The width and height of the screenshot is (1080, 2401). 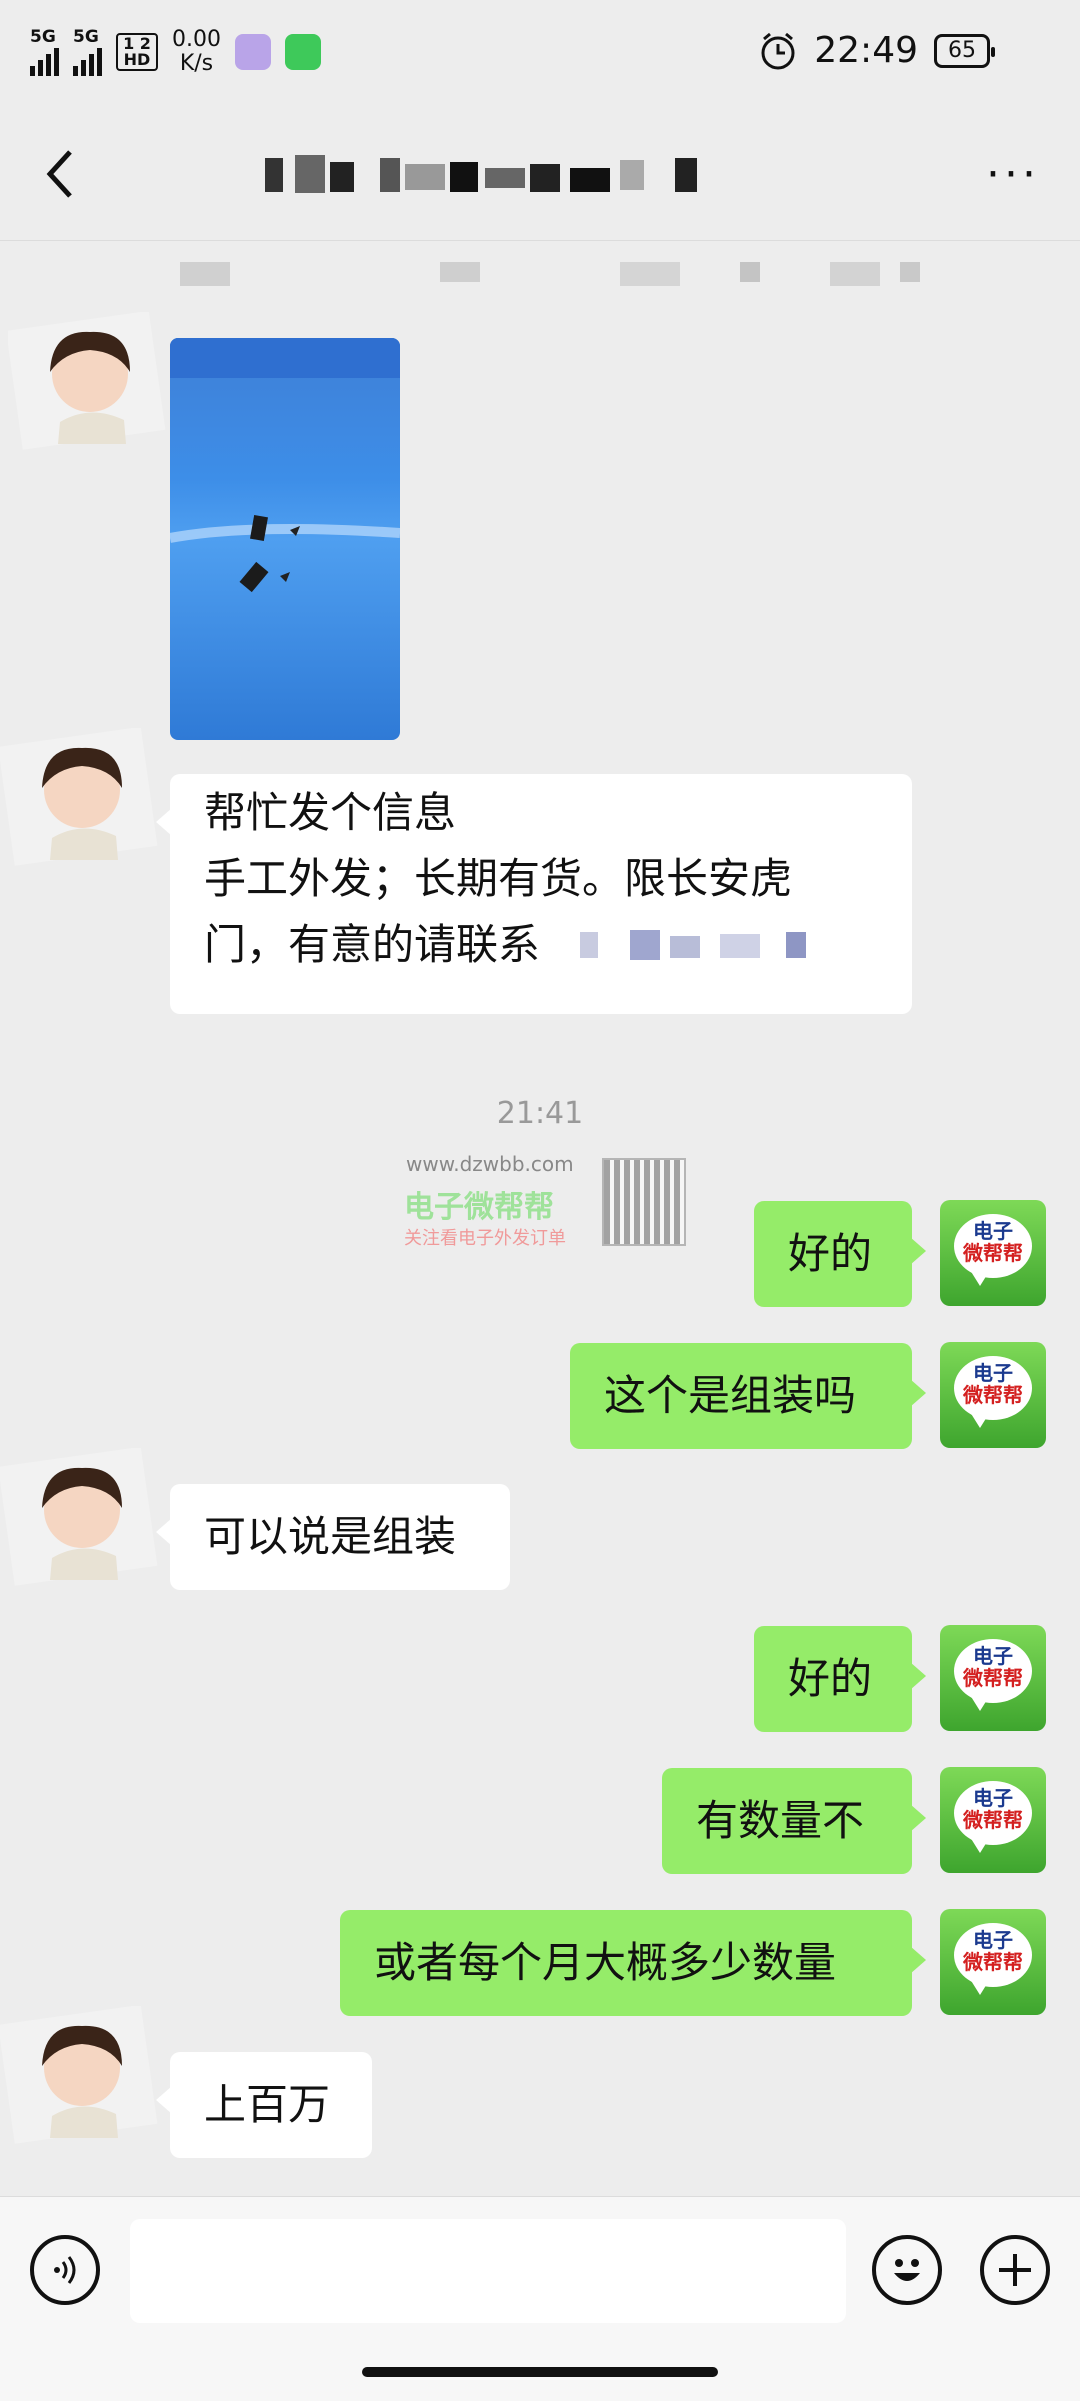 What do you see at coordinates (605, 1962) in the screenshot?
I see `message-text: 或者每个月大概多少数量` at bounding box center [605, 1962].